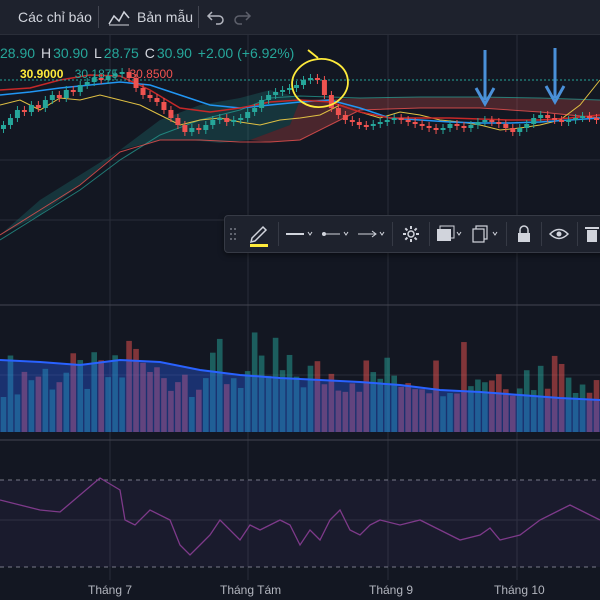 The width and height of the screenshot is (600, 600). Describe the element at coordinates (98, 53) in the screenshot. I see `low-label: L` at that location.